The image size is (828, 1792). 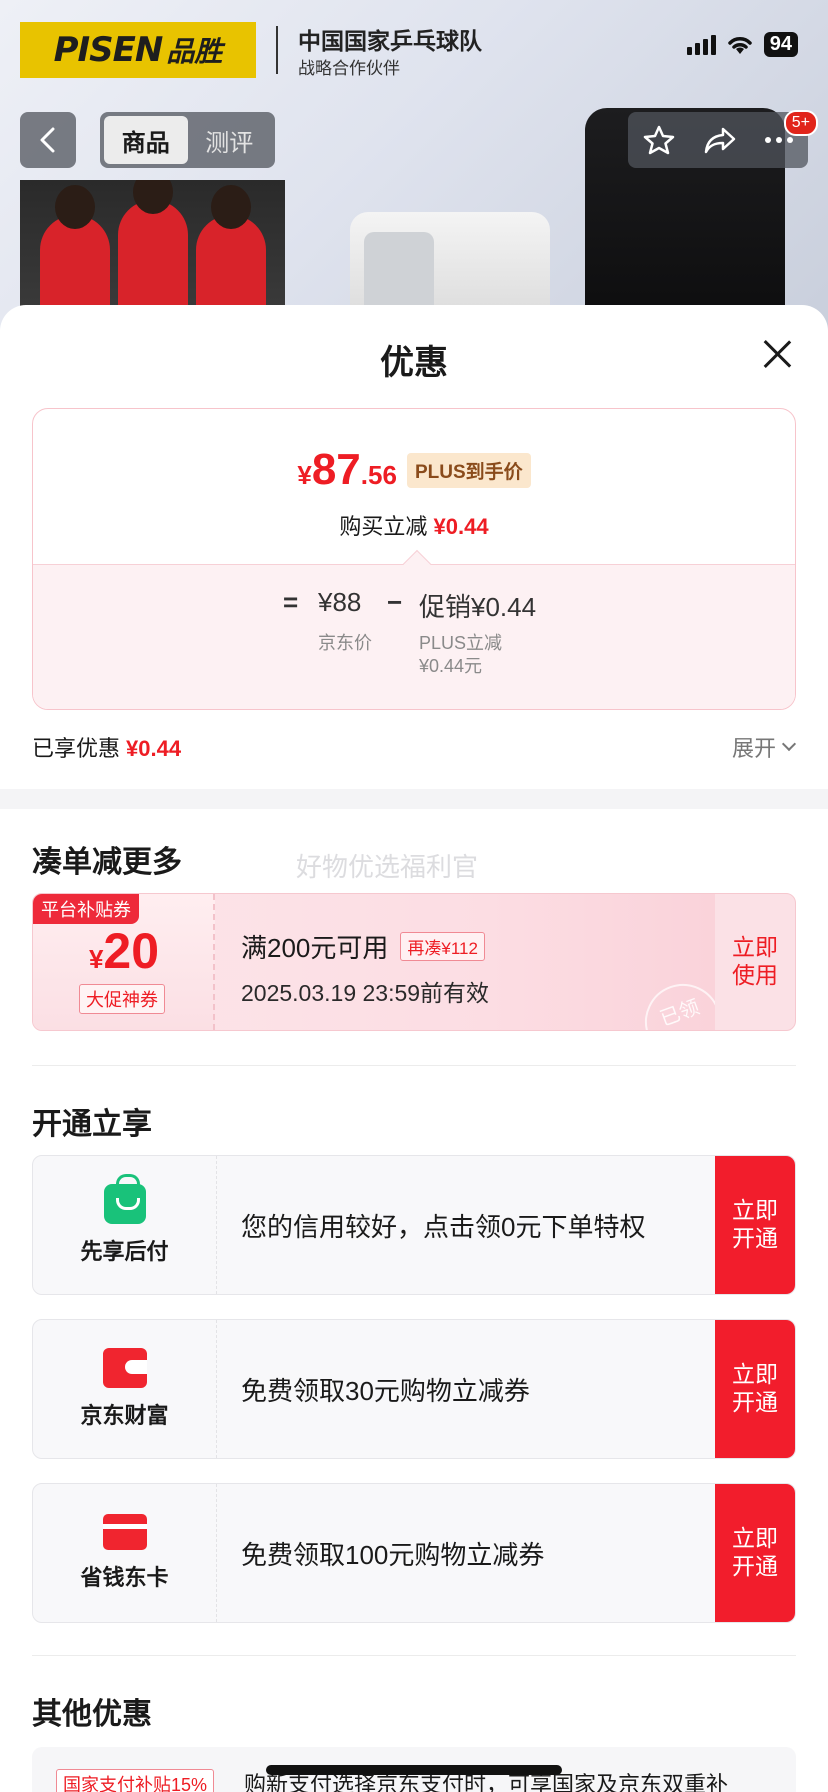 I want to click on status-bar: 94, so click(x=742, y=44).